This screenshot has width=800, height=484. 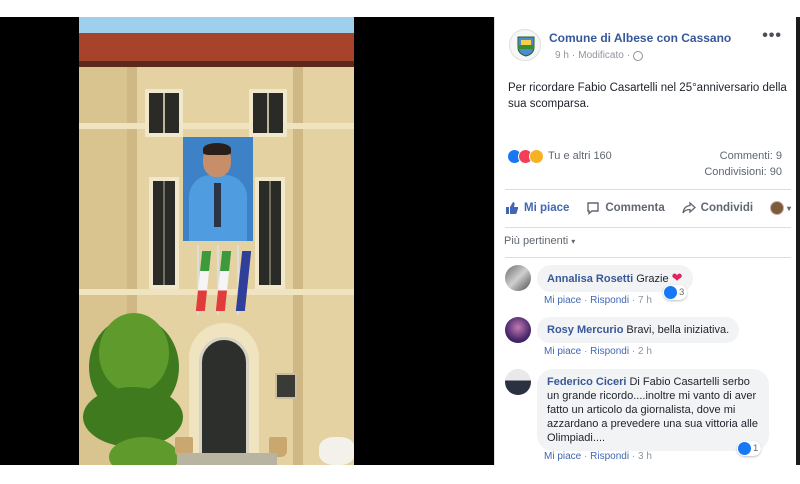 I want to click on tree-foliage, so click(x=134, y=353).